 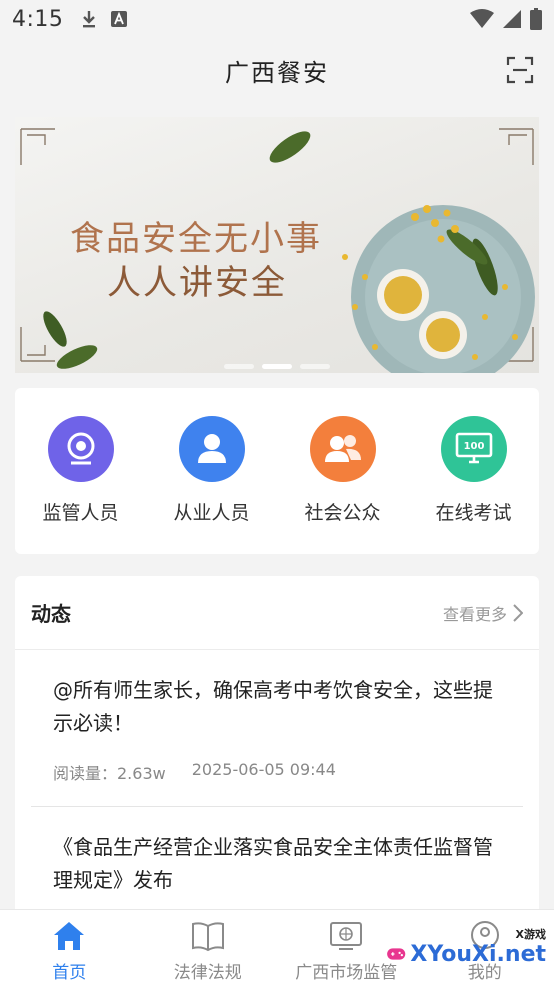 I want to click on nav-label: 广西市场监管, so click(x=346, y=973).